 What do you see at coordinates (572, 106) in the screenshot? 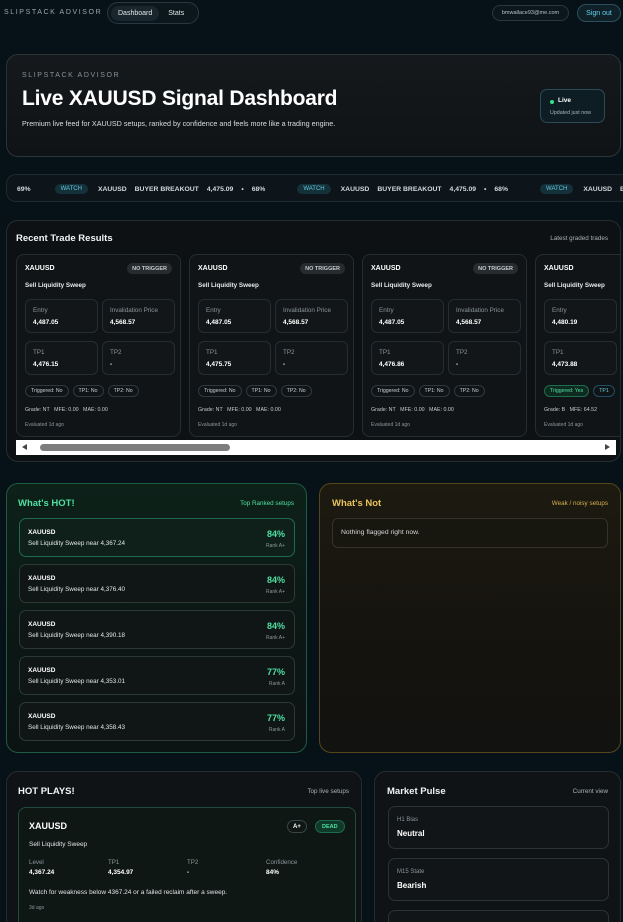
I see `live-status-box: Live Updated just now` at bounding box center [572, 106].